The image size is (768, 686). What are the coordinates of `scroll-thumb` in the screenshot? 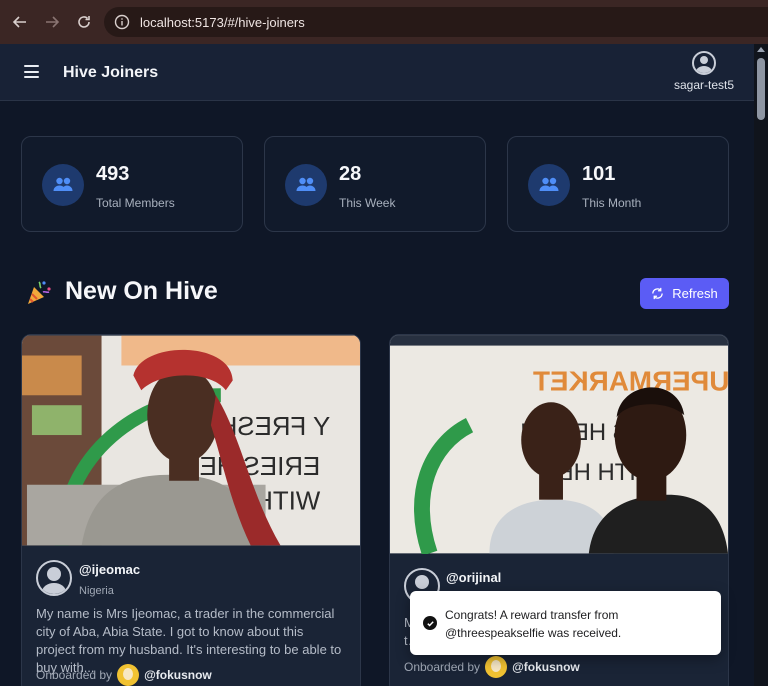 It's located at (761, 89).